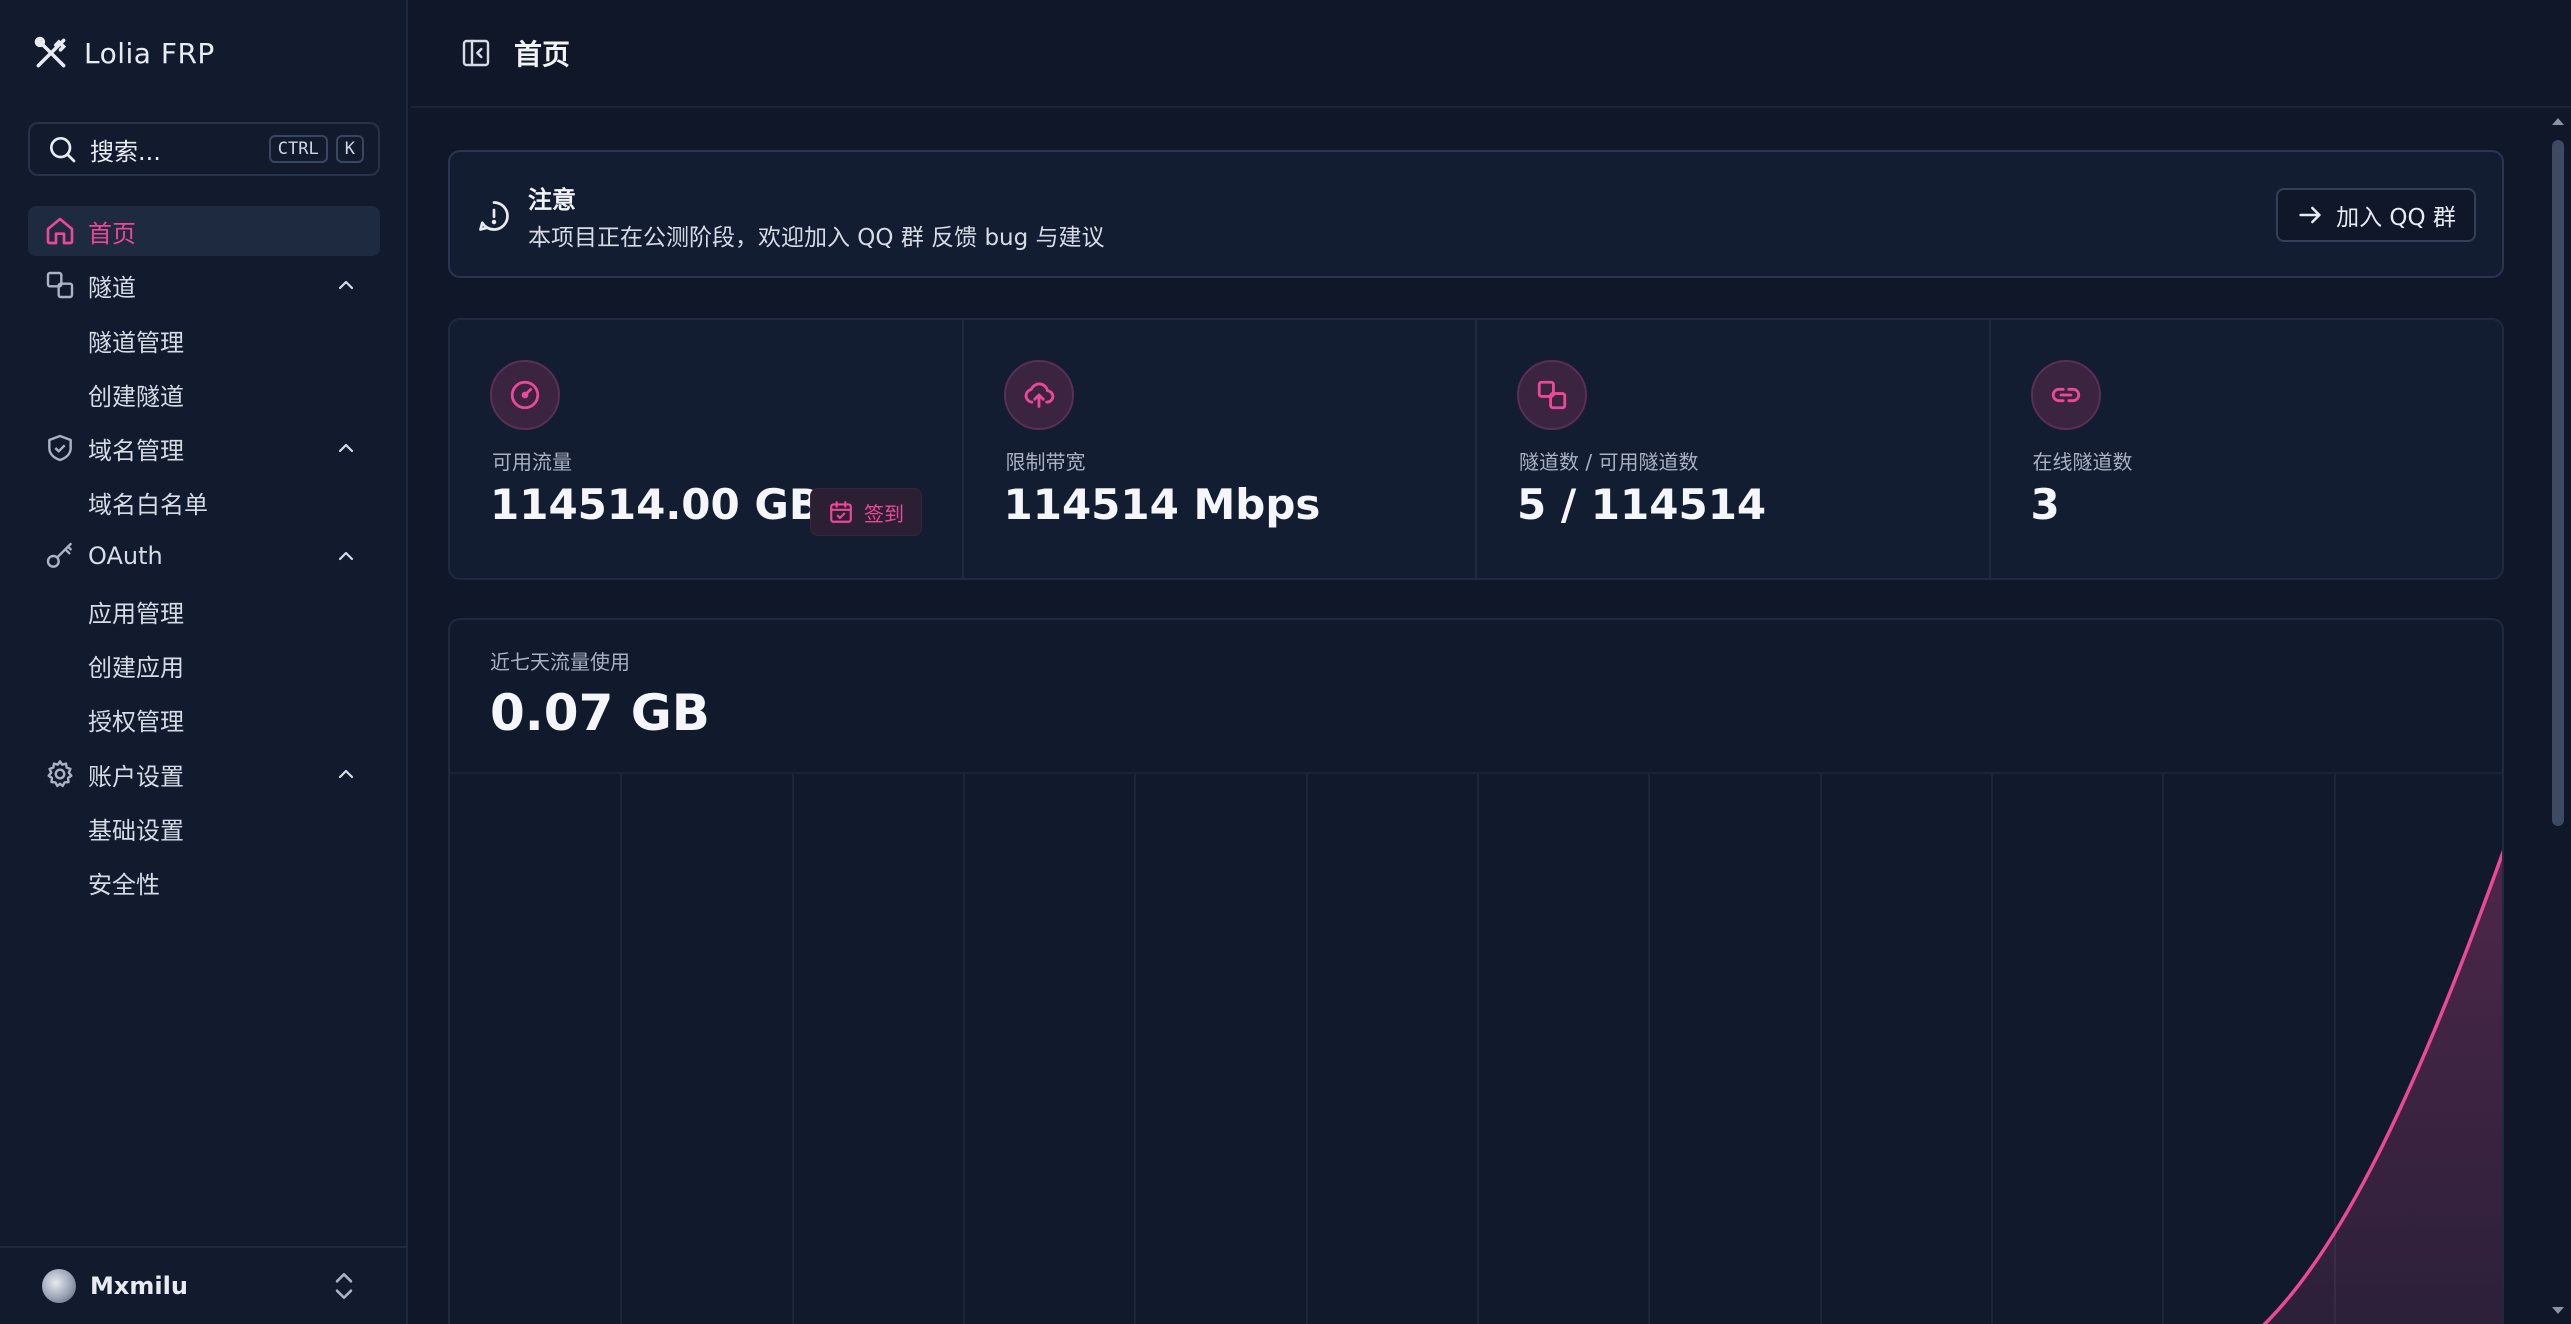 The image size is (2571, 1324). Describe the element at coordinates (112, 233) in the screenshot. I see `sidebar-item-label: 首页` at that location.